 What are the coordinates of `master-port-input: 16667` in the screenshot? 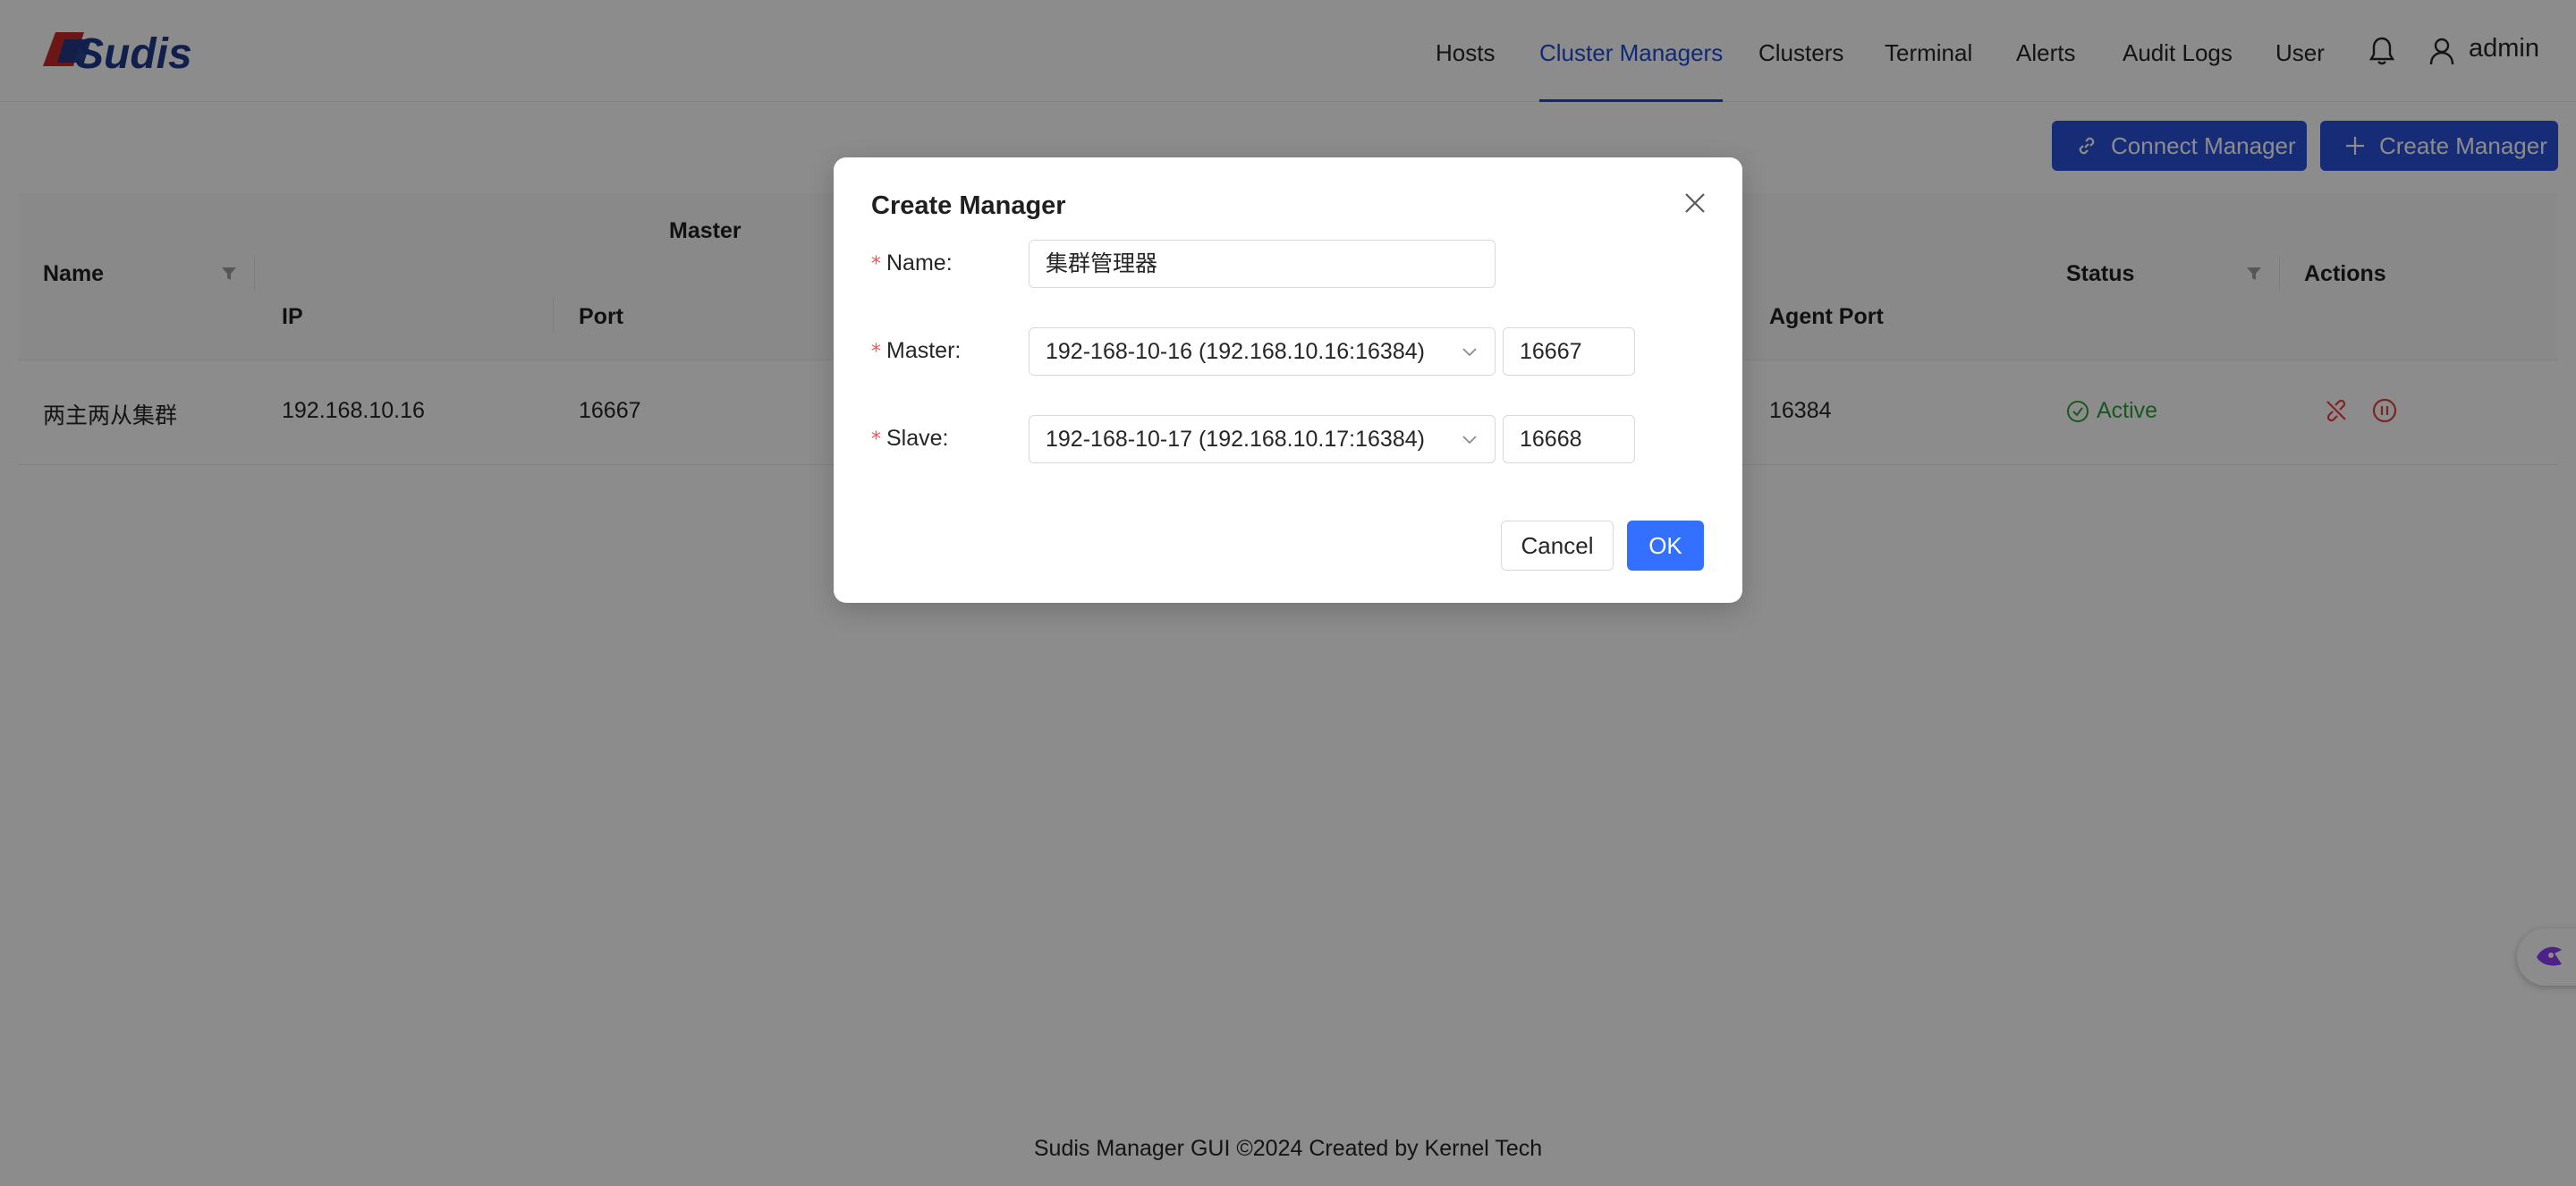 It's located at (1569, 351).